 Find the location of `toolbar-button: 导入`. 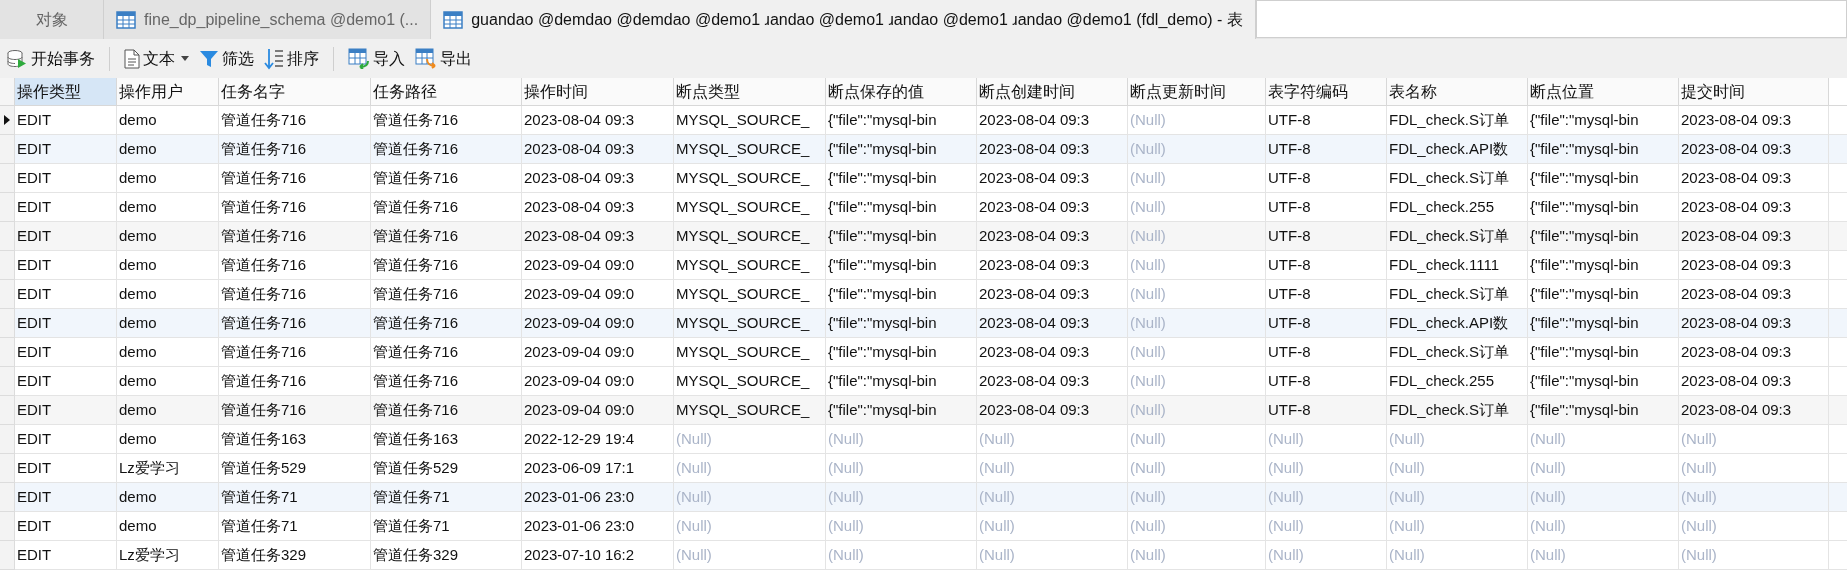

toolbar-button: 导入 is located at coordinates (376, 58).